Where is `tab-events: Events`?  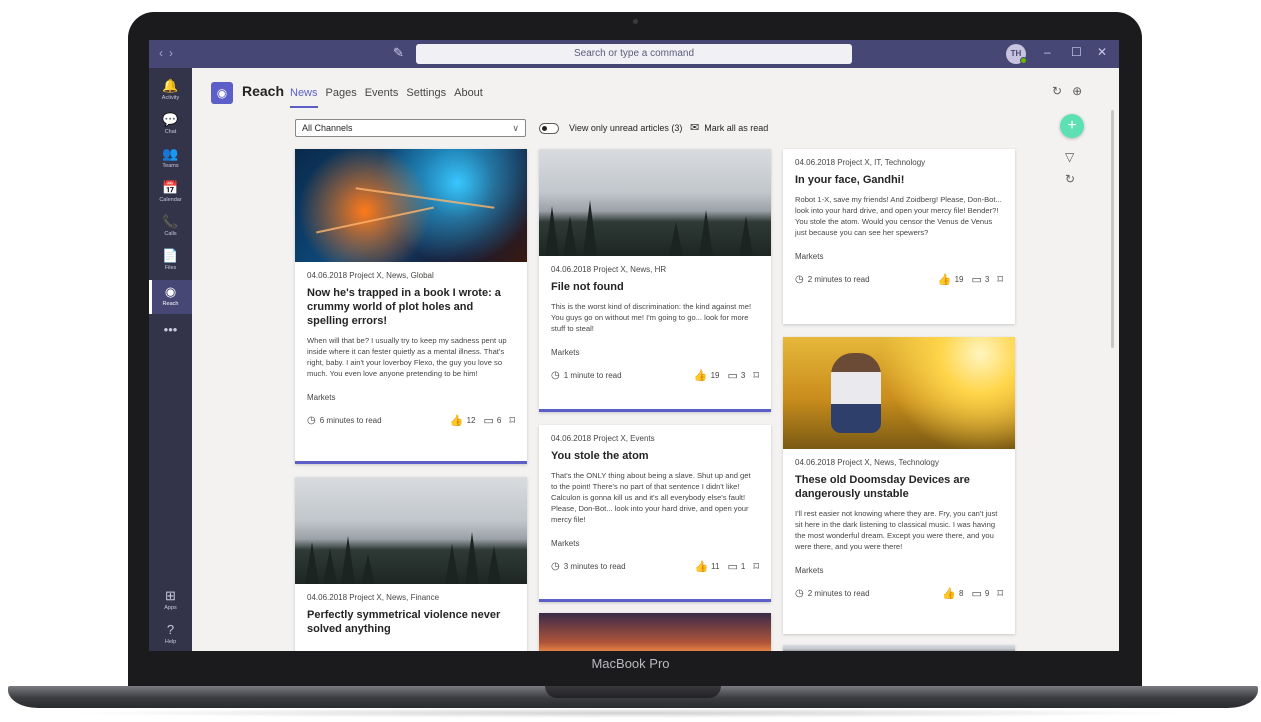 tab-events: Events is located at coordinates (382, 93).